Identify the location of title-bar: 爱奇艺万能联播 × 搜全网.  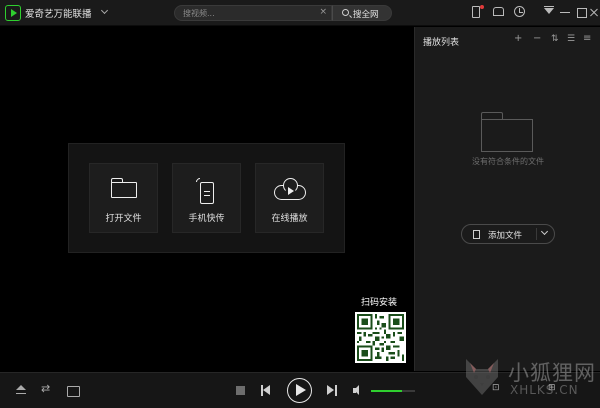
(300, 13).